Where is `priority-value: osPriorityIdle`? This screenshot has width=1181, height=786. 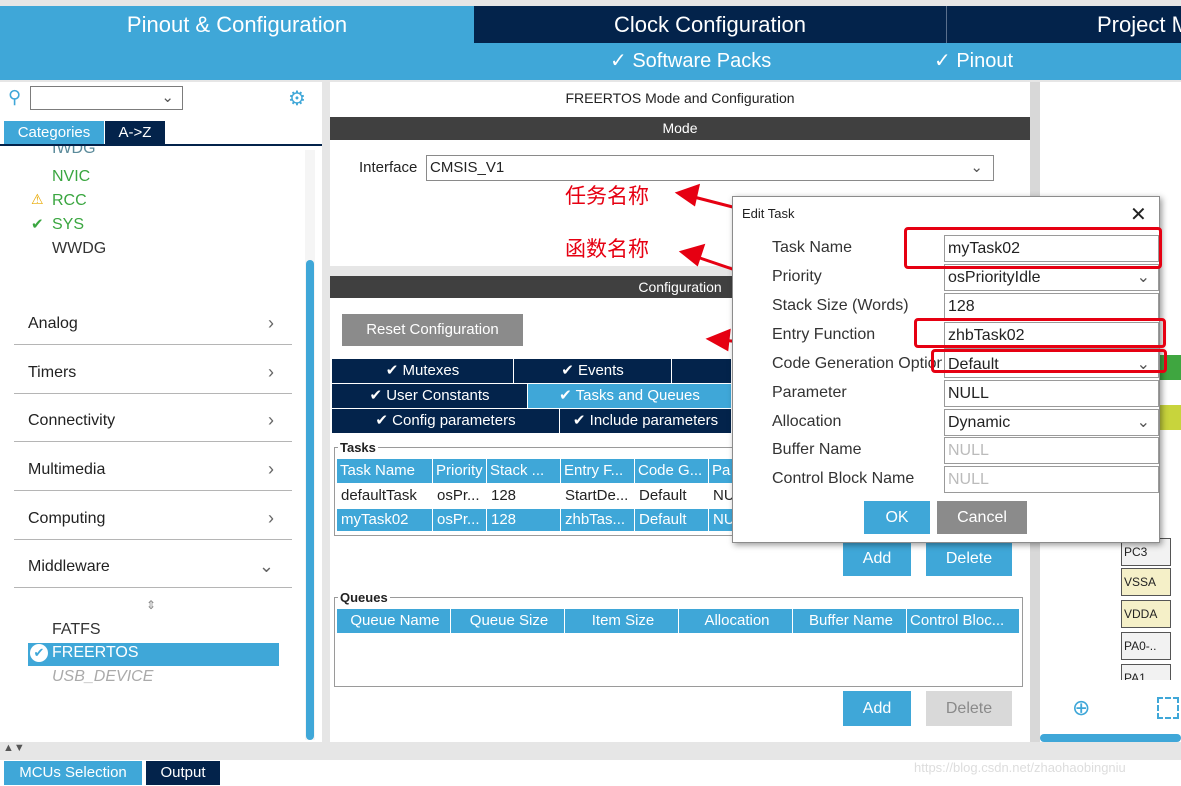 priority-value: osPriorityIdle is located at coordinates (994, 277).